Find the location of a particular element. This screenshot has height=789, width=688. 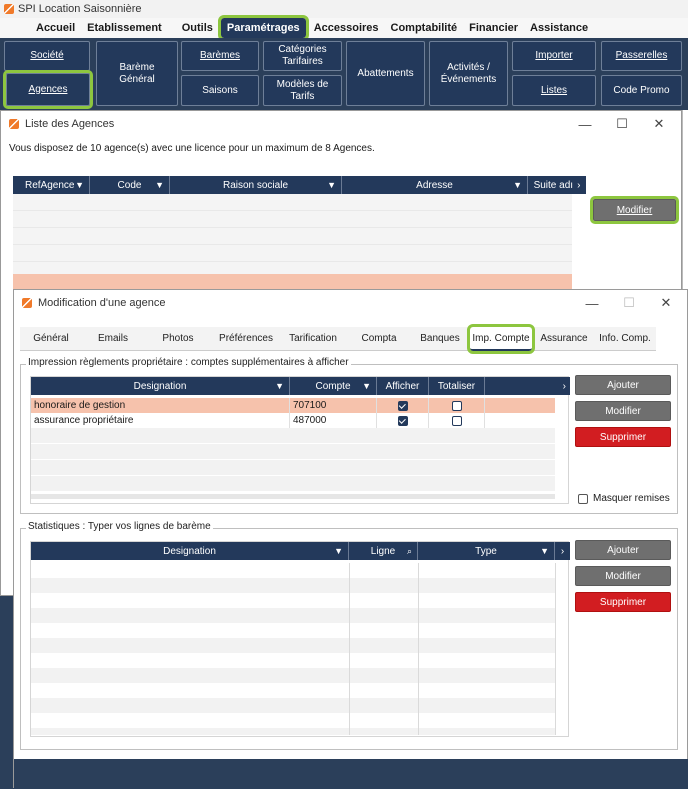

tab-info-comp: Info. Comp. is located at coordinates (625, 339).